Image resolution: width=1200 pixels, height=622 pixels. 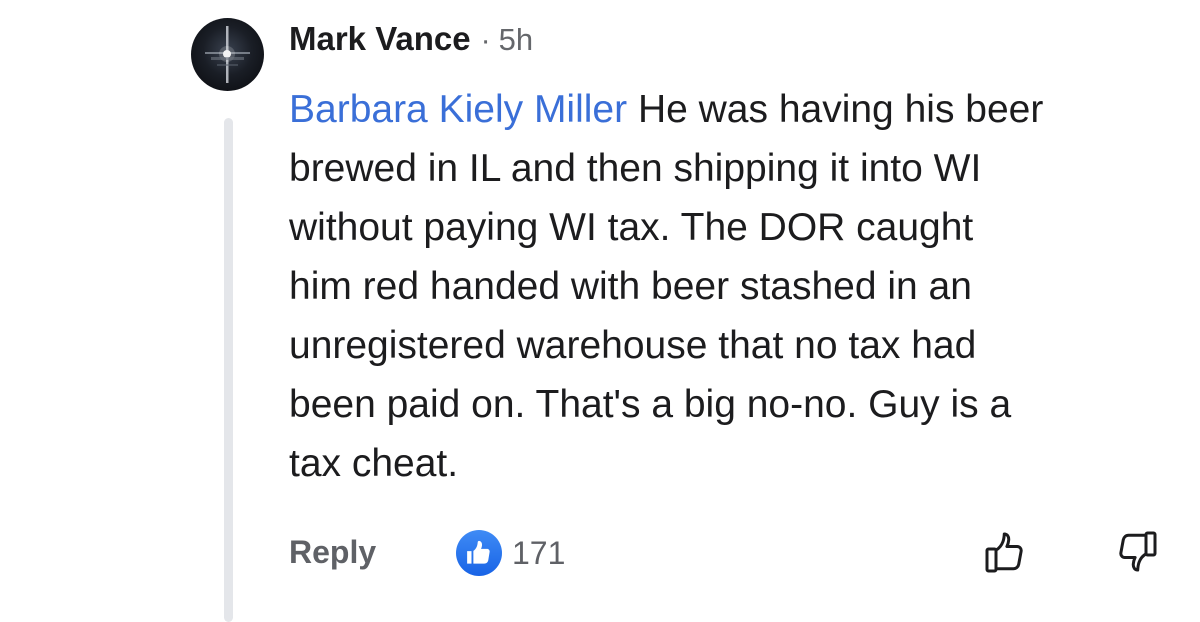 What do you see at coordinates (539, 552) in the screenshot?
I see `reaction-count: 171` at bounding box center [539, 552].